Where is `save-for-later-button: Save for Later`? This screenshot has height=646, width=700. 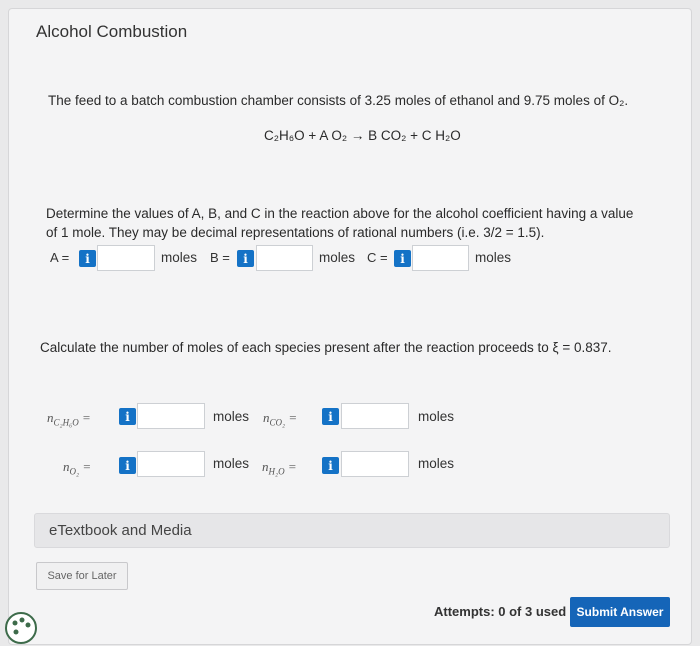 save-for-later-button: Save for Later is located at coordinates (82, 576).